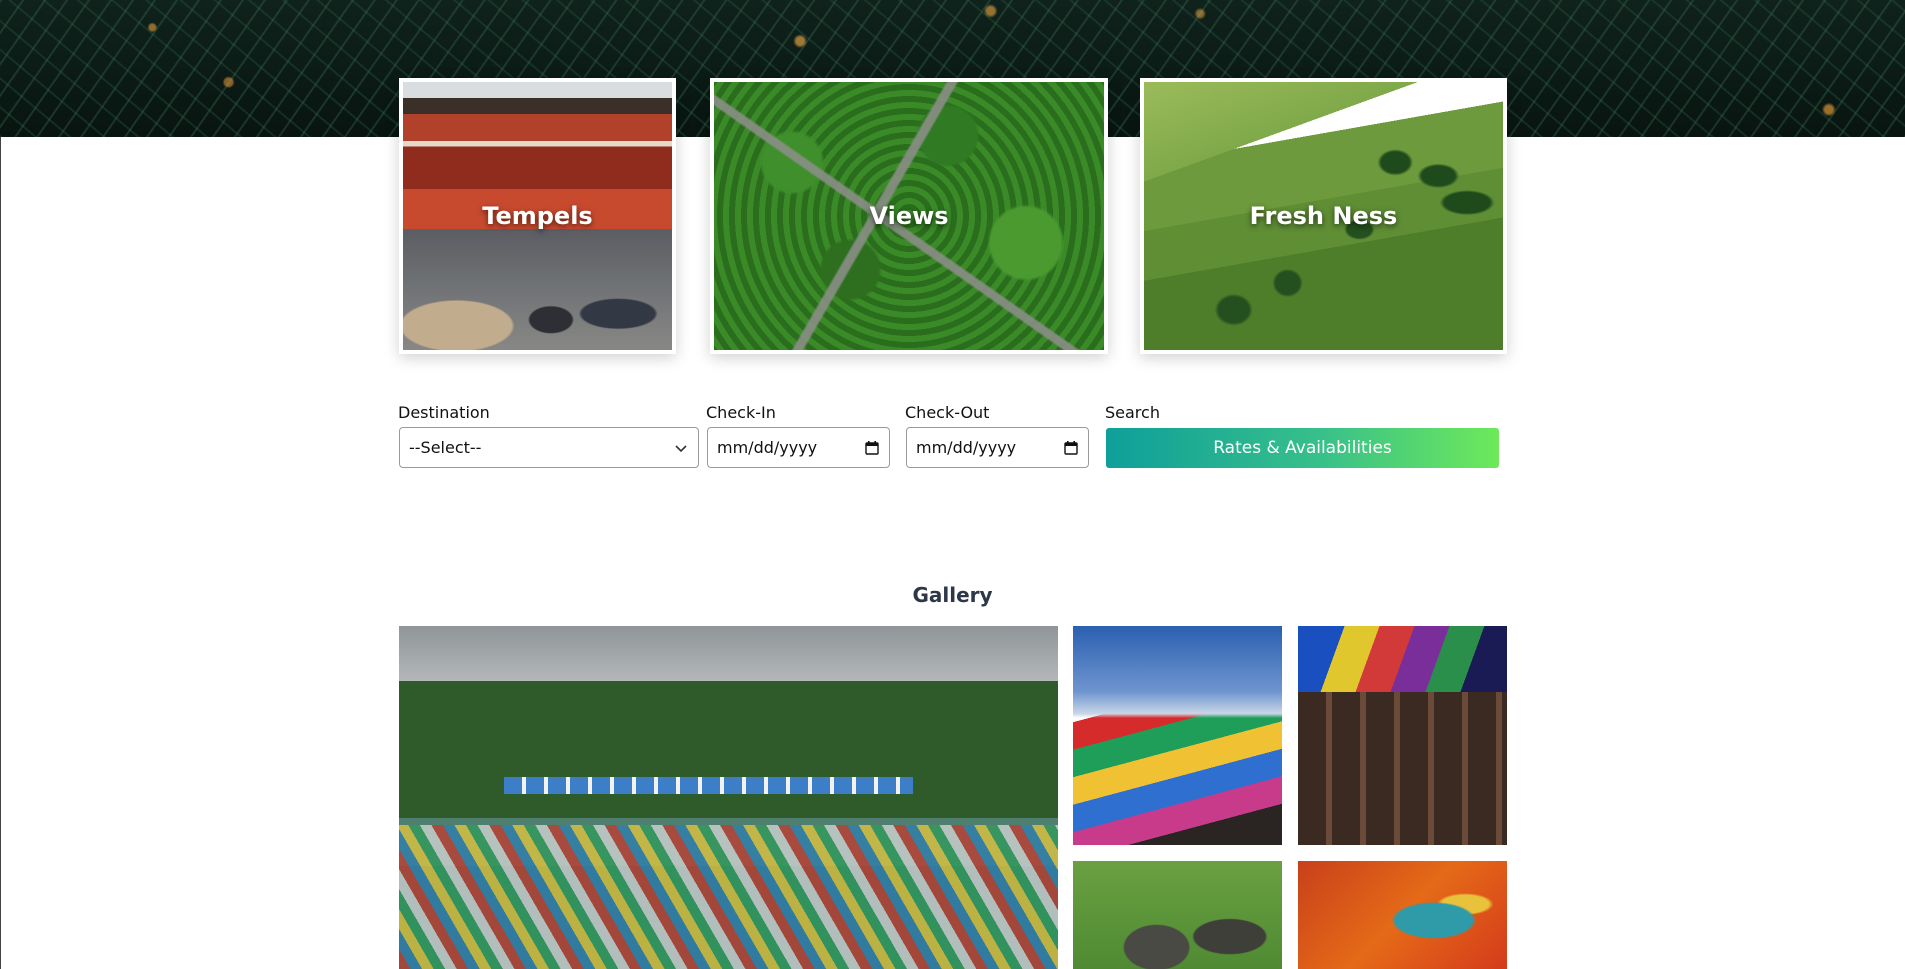  I want to click on page-edge-divider, so click(0, 553).